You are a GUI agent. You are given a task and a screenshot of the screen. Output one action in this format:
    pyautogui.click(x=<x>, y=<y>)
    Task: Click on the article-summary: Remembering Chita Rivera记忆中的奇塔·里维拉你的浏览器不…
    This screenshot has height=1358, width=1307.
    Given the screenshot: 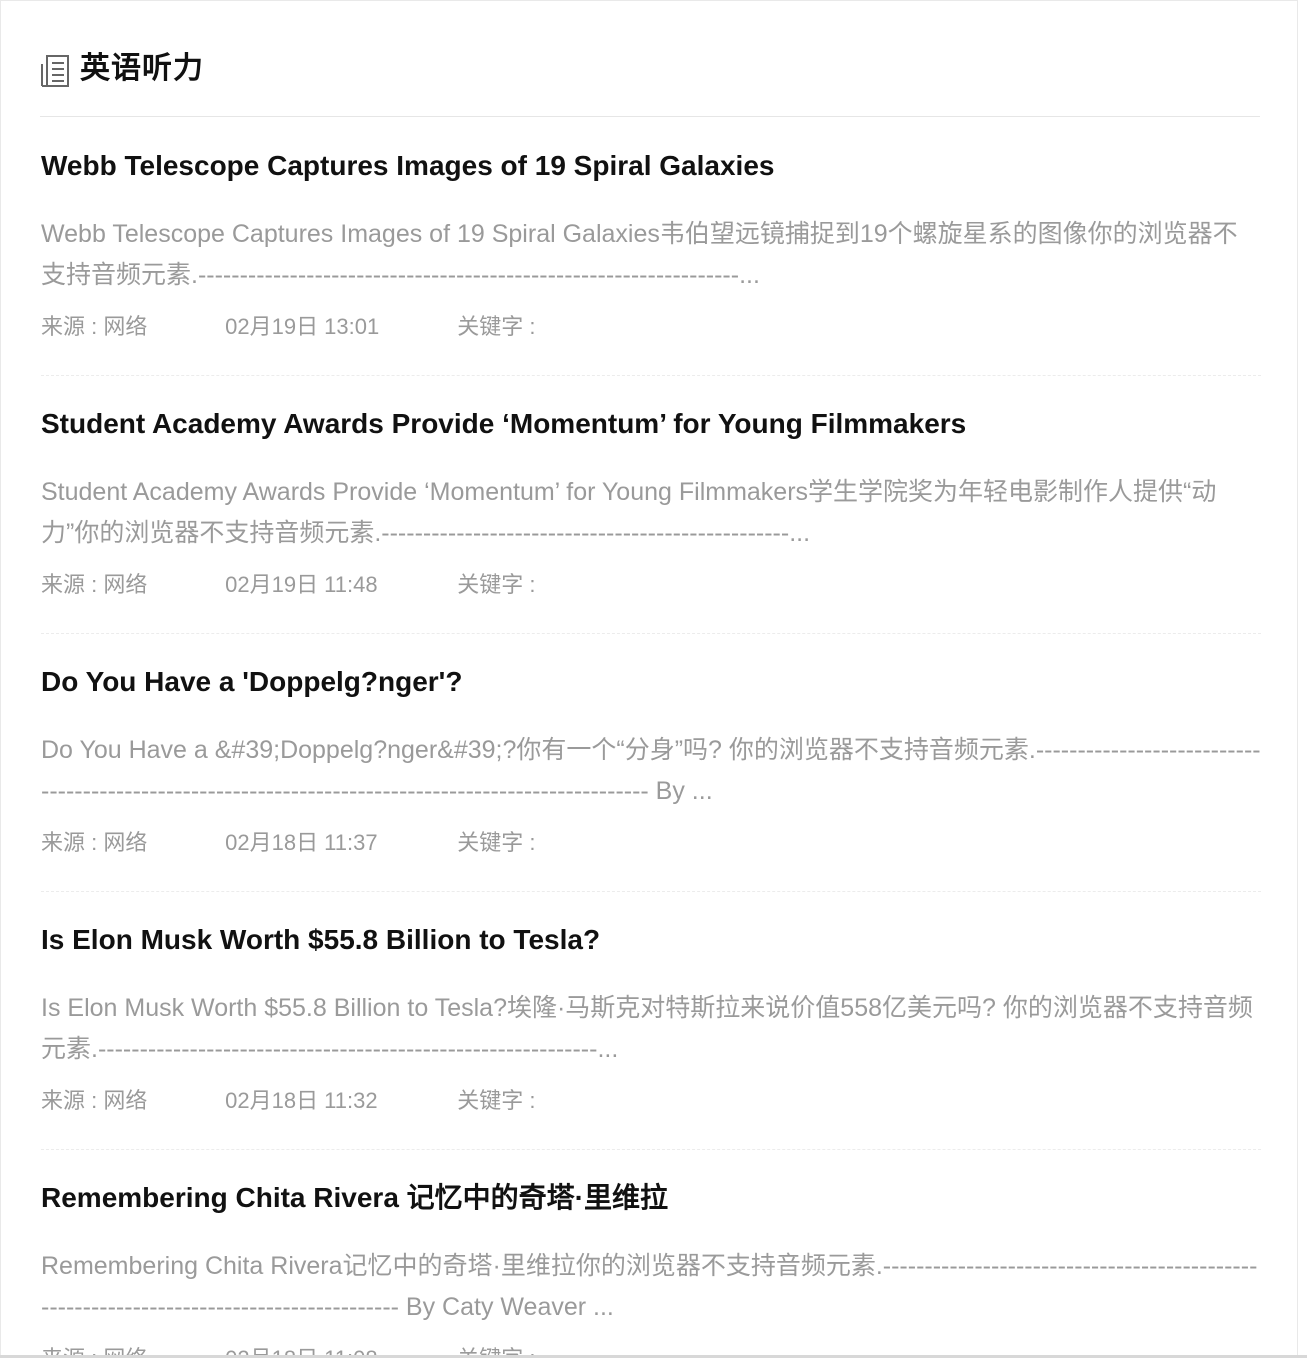 What is the action you would take?
    pyautogui.click(x=649, y=1286)
    